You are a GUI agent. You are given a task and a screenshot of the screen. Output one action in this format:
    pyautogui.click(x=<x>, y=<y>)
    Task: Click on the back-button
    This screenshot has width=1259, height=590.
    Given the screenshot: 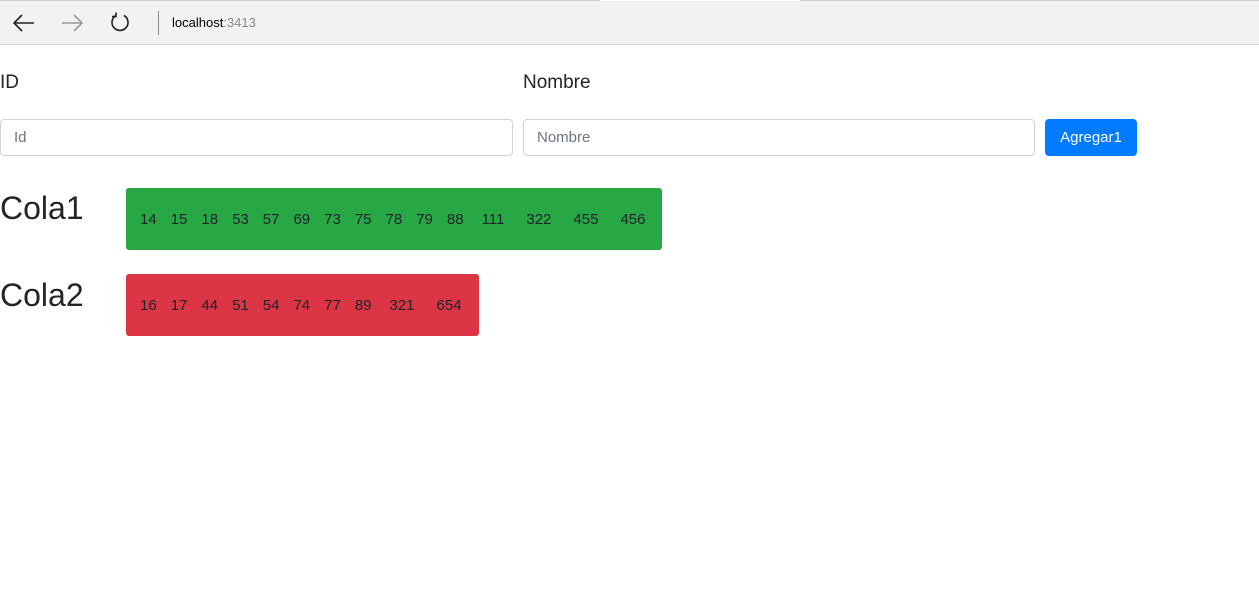 What is the action you would take?
    pyautogui.click(x=24, y=23)
    